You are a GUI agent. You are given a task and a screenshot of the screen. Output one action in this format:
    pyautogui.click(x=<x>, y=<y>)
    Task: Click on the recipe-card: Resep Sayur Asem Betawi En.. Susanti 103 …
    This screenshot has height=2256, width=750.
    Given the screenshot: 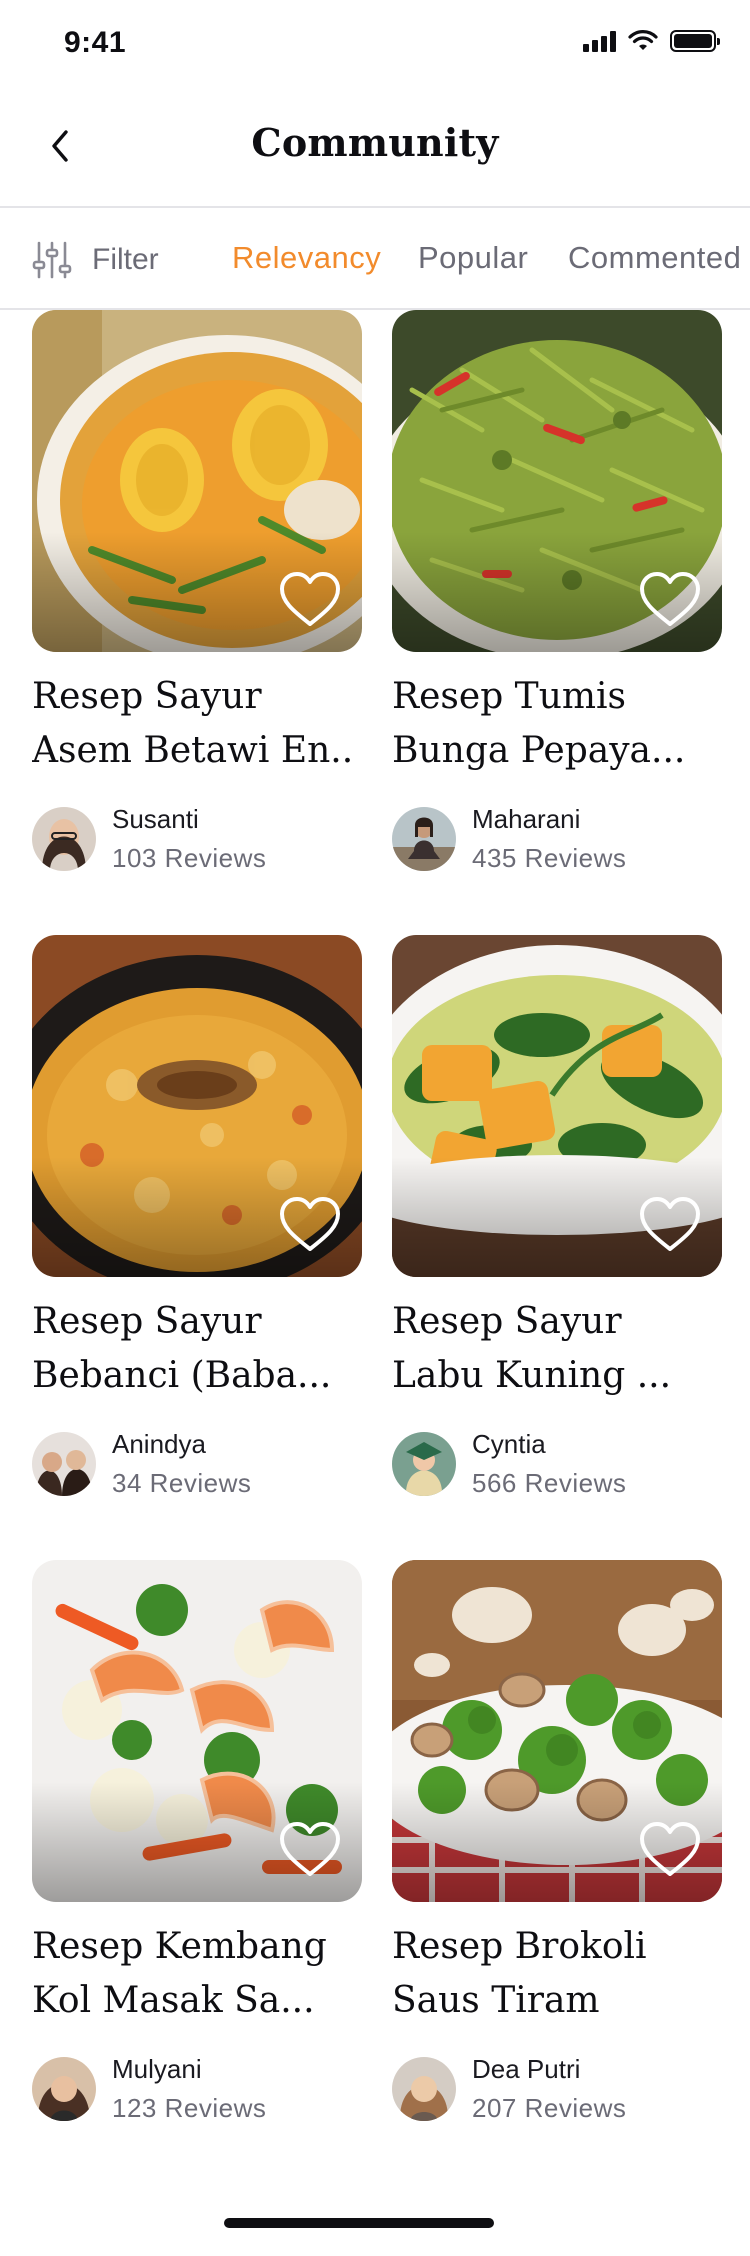 What is the action you would take?
    pyautogui.click(x=197, y=594)
    